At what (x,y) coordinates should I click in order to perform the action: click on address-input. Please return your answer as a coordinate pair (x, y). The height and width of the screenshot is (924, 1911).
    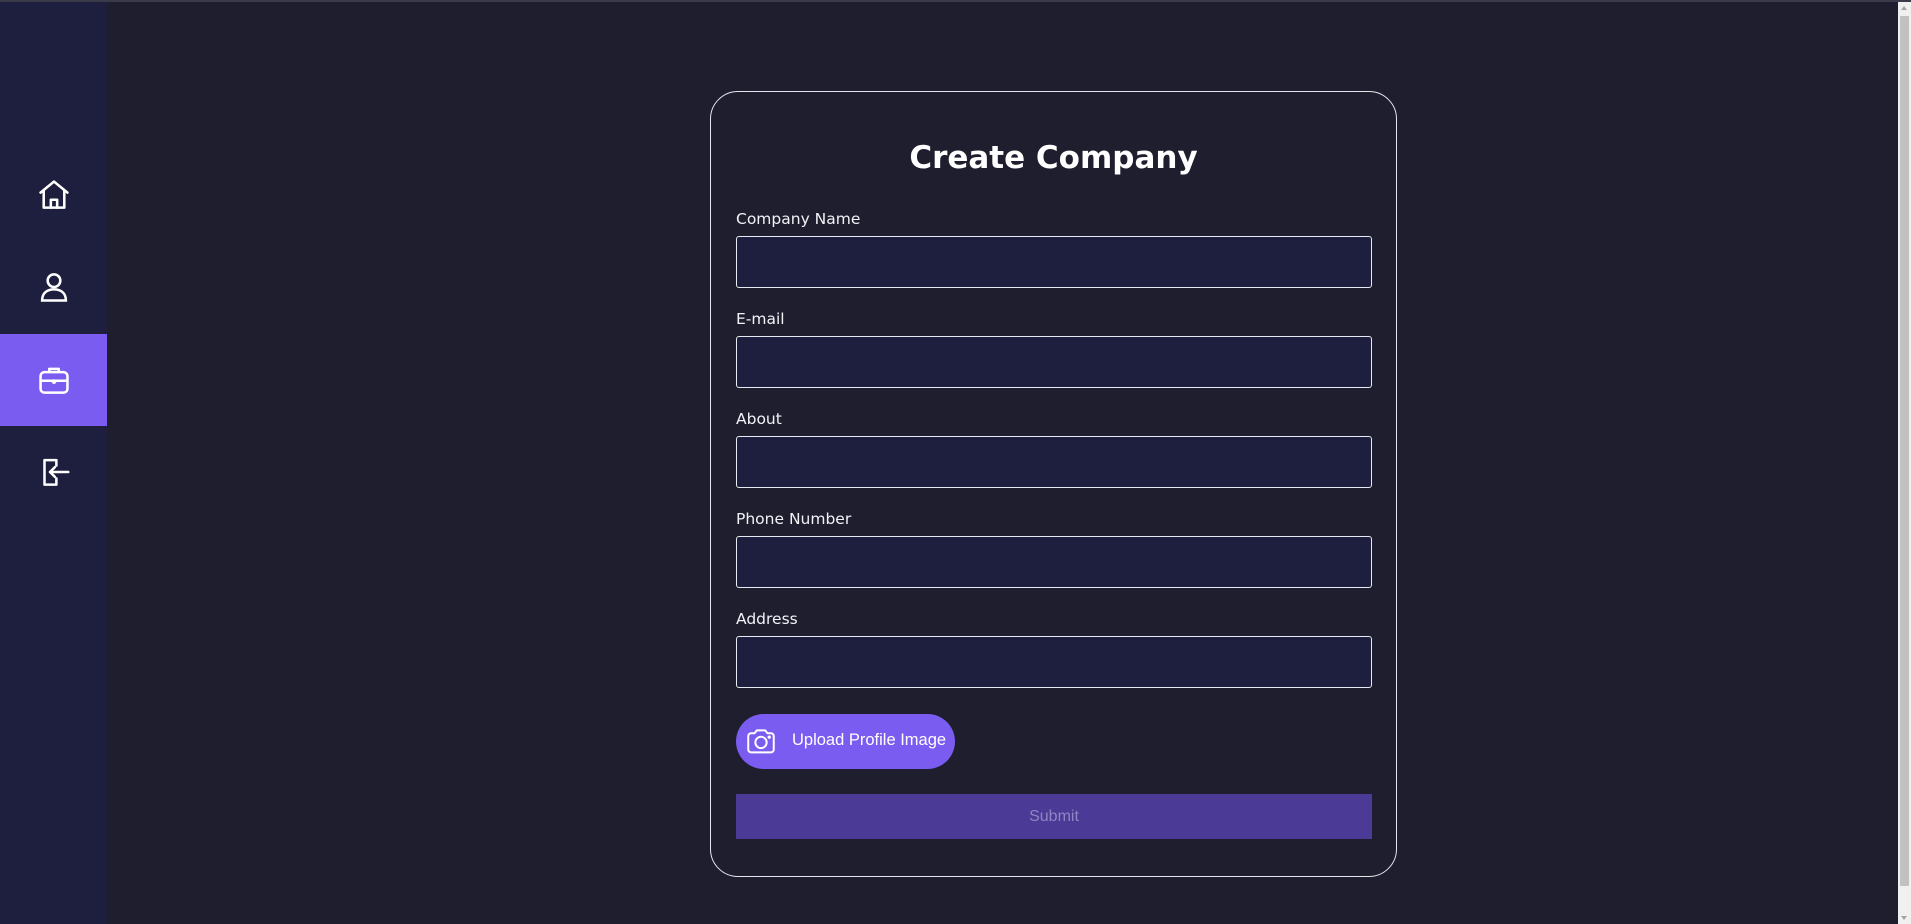
    Looking at the image, I should click on (1054, 662).